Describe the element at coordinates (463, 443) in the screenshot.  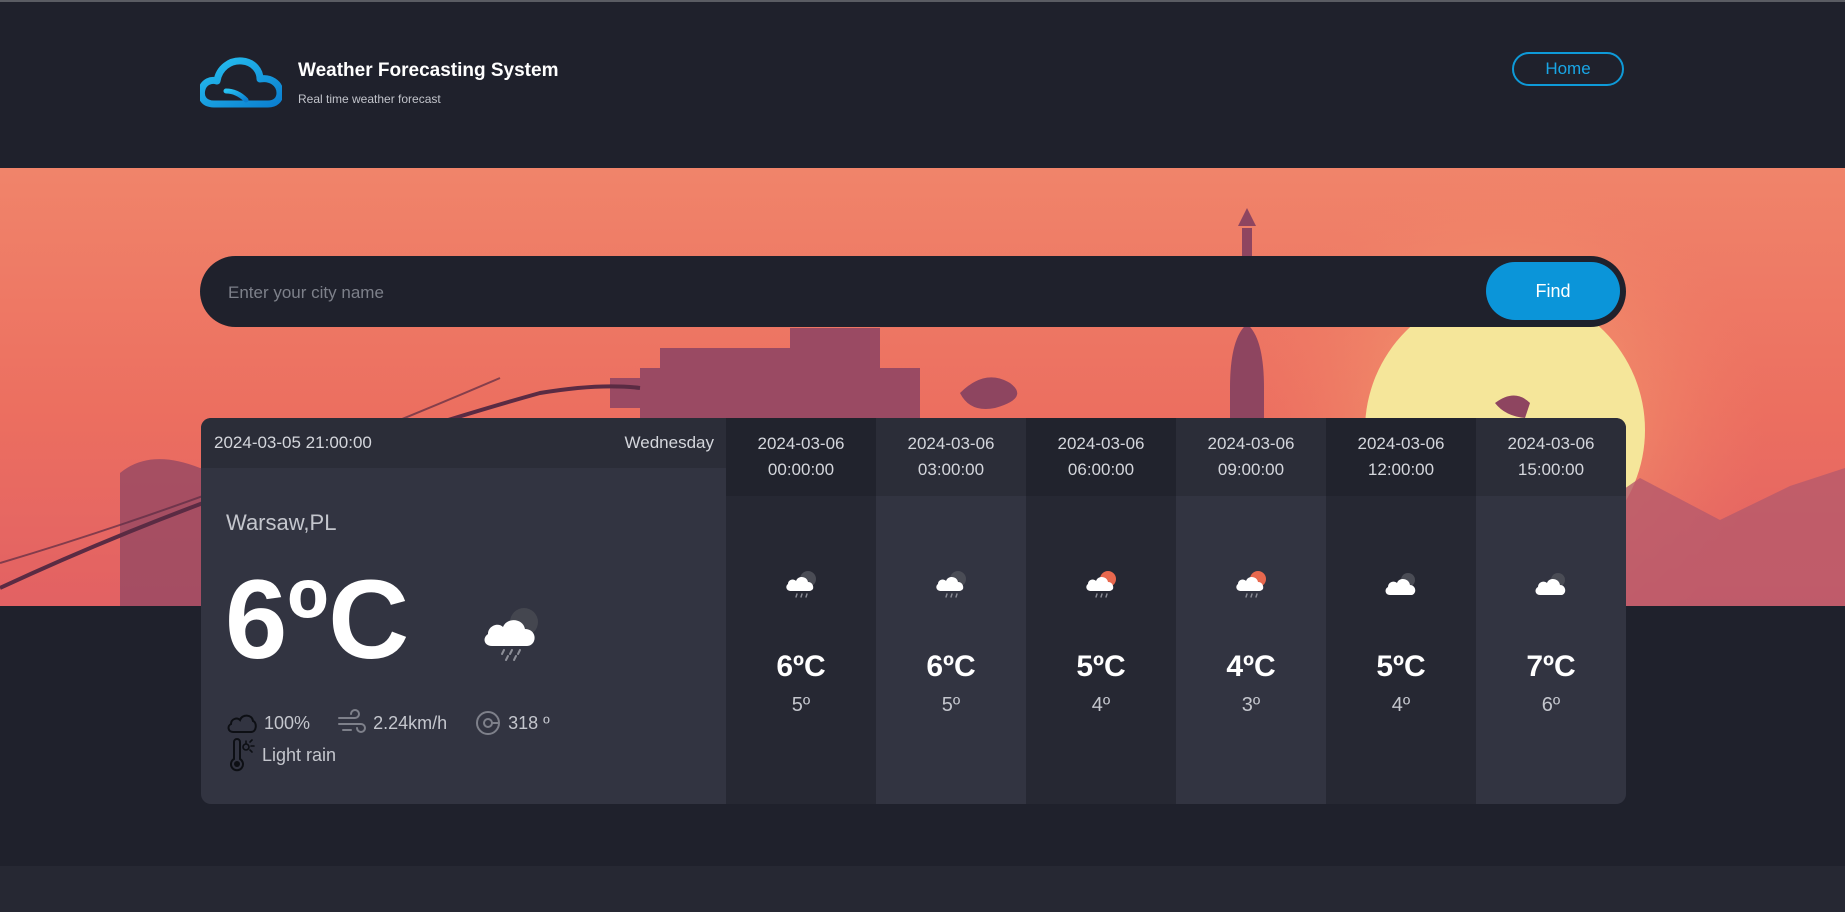
I see `current-weather-header: 2024-03-05 21:00:00 Wednesday` at that location.